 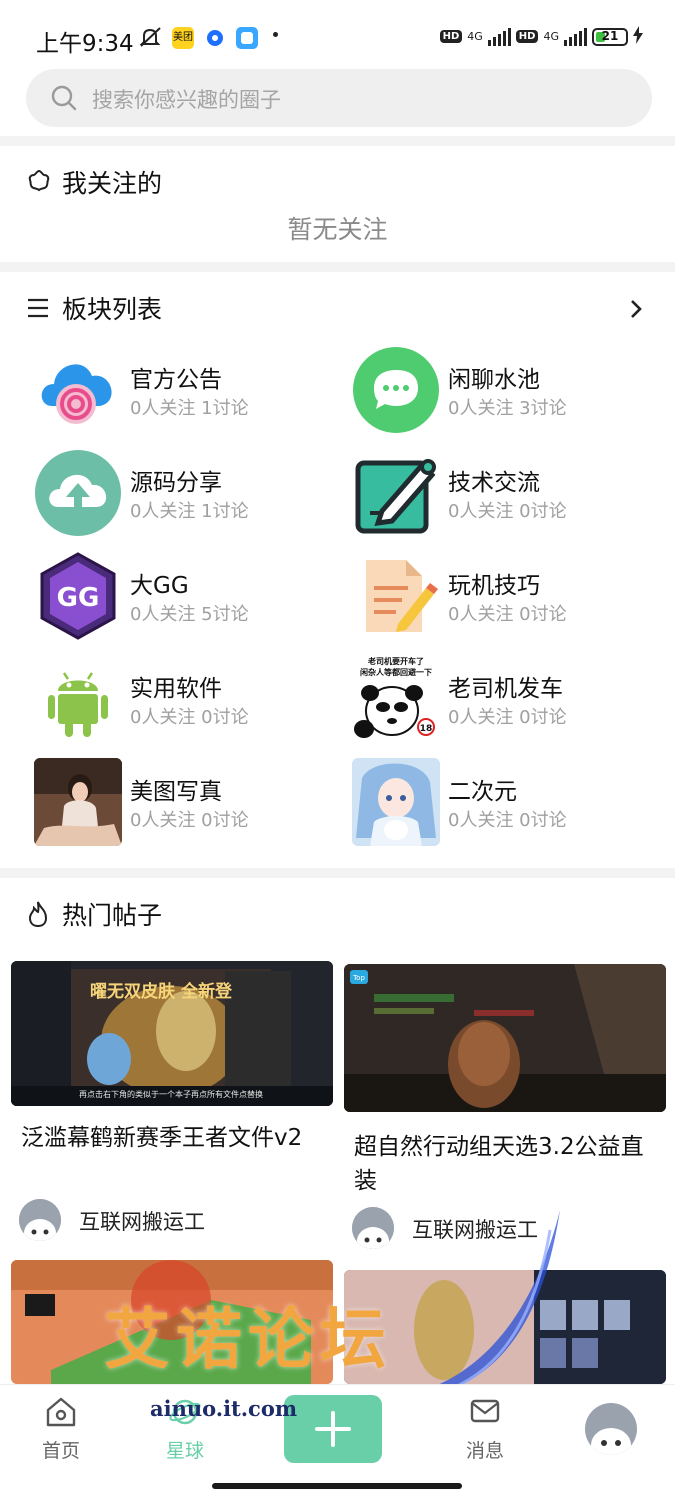 I want to click on cloud-lollipop-icon, so click(x=78, y=390).